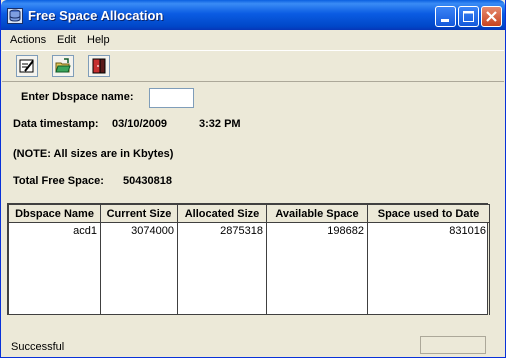  I want to click on minimize-button, so click(445, 16).